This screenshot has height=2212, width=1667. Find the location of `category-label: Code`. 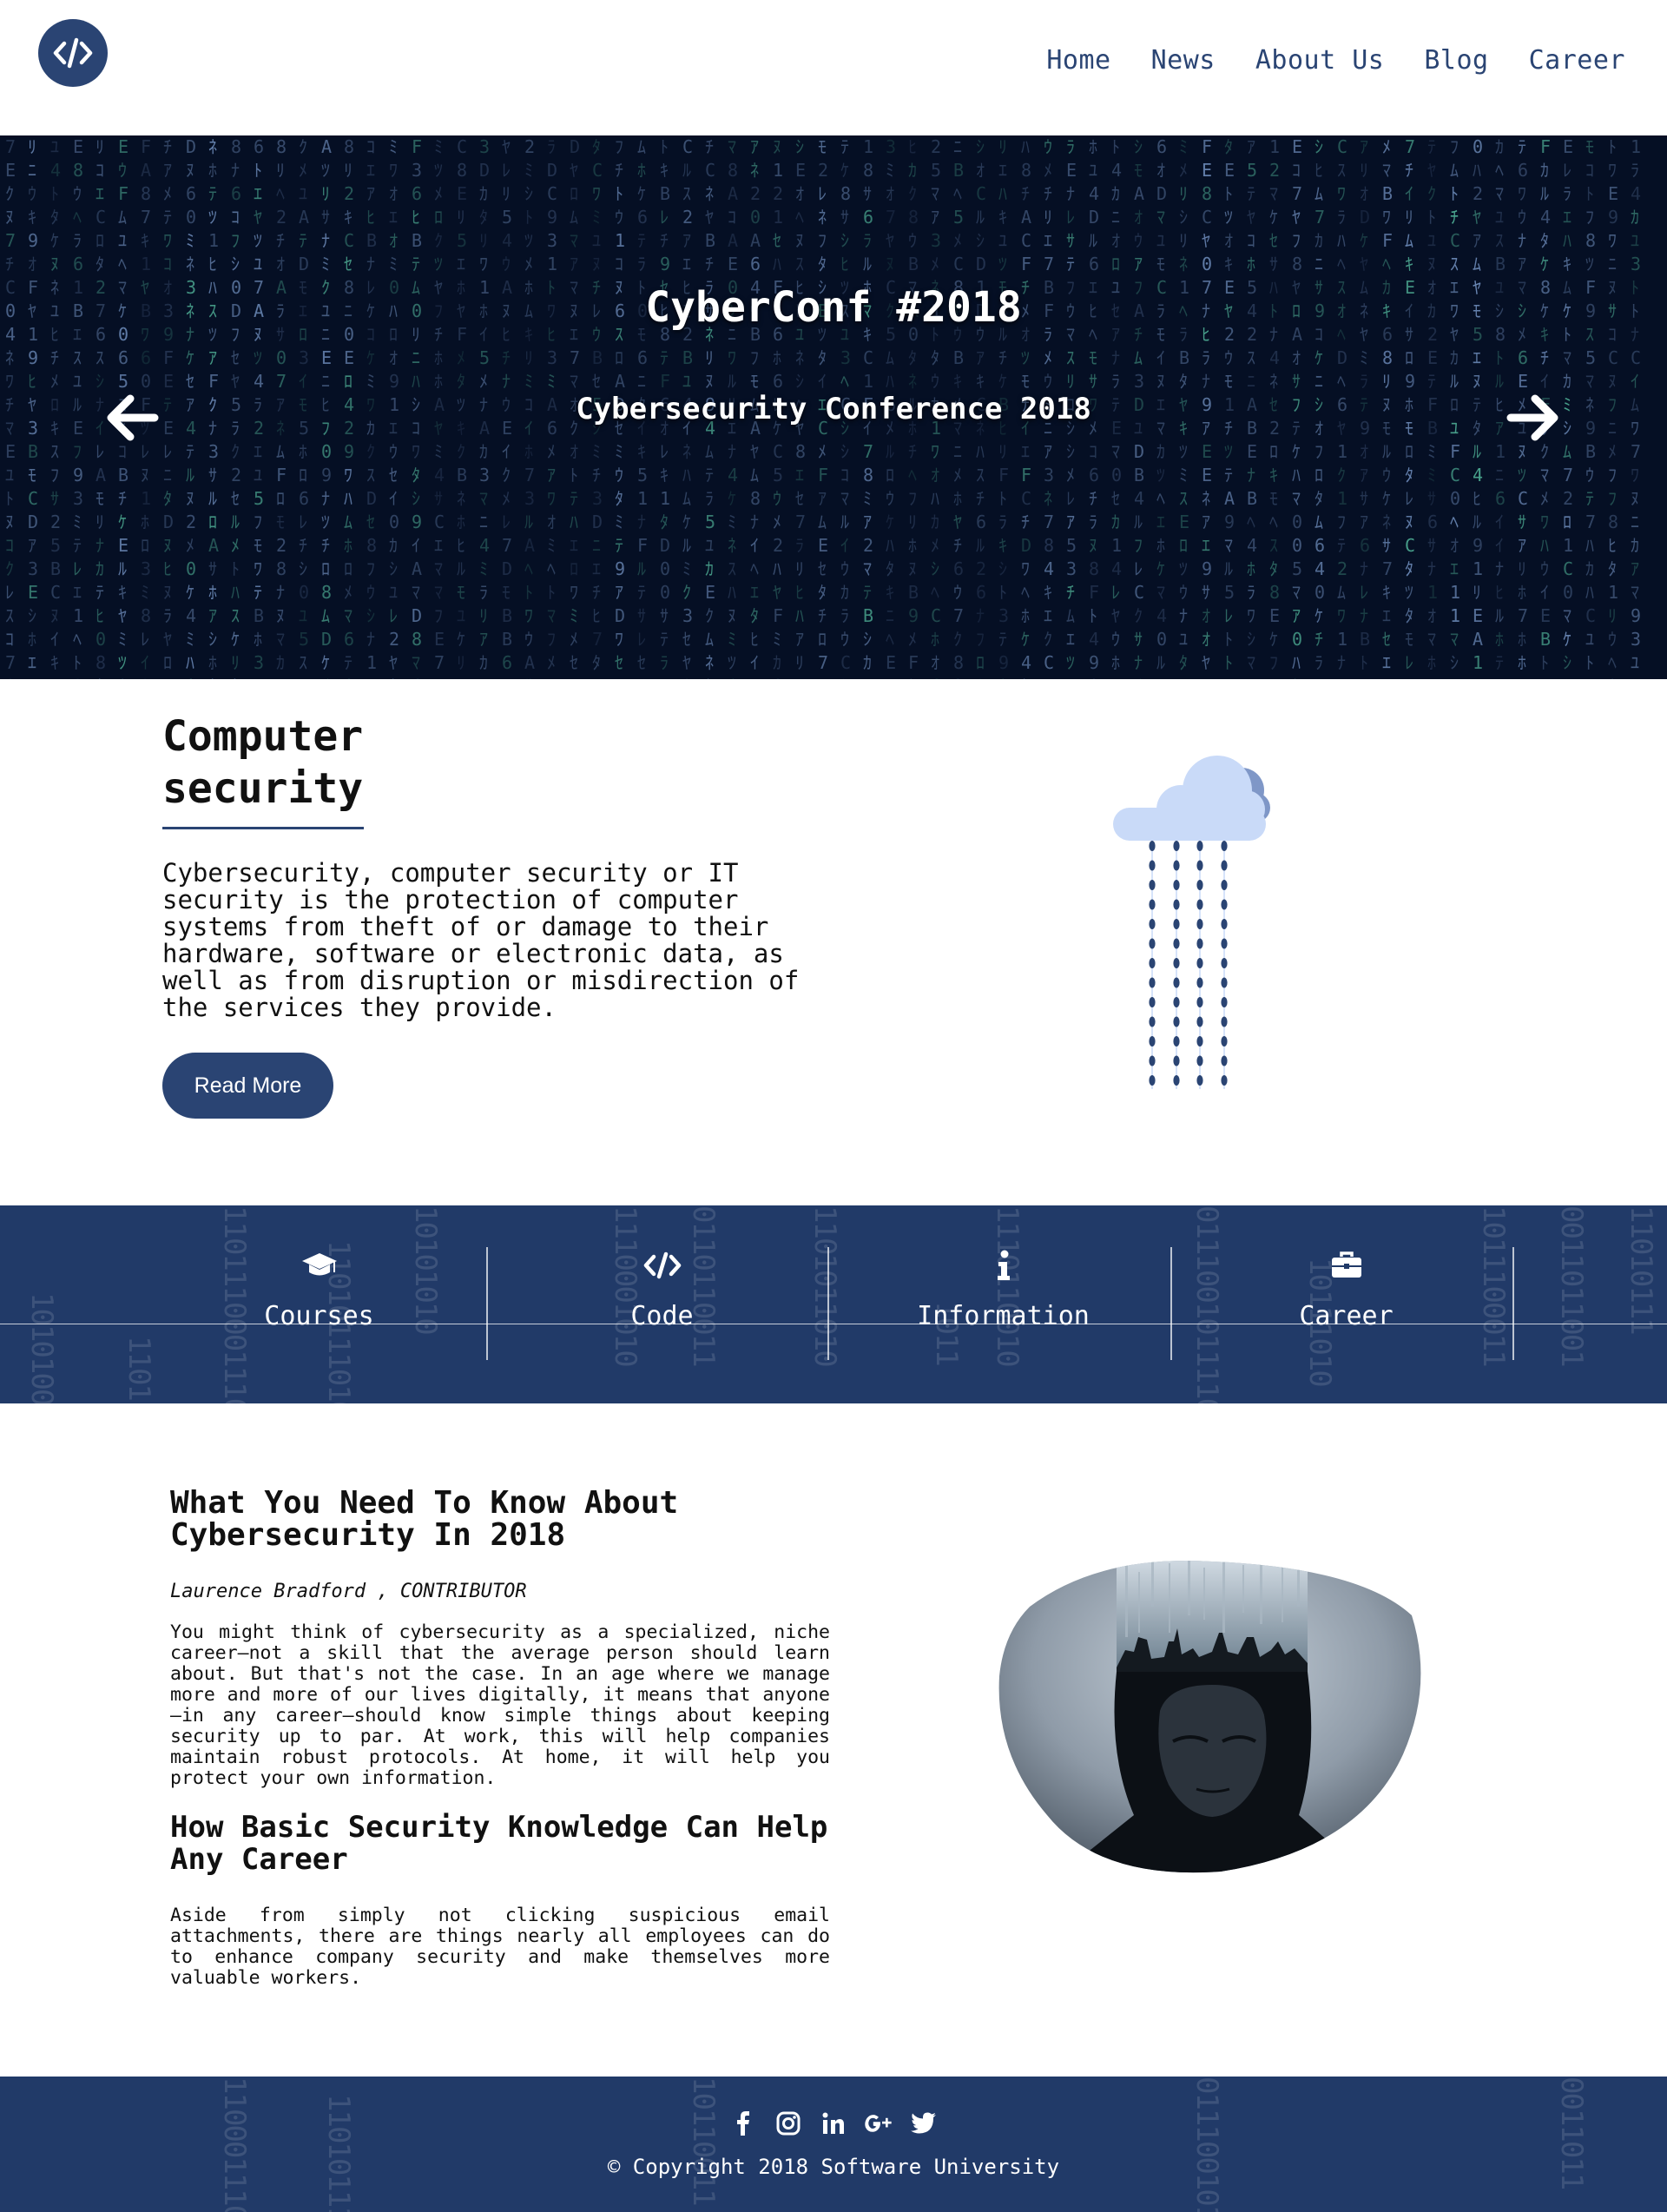

category-label: Code is located at coordinates (662, 1316).